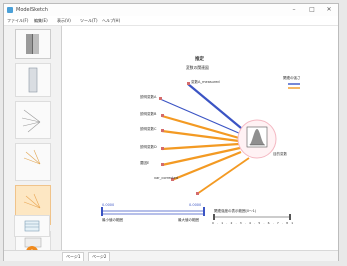 The image size is (347, 266). I want to click on node-label-4: 説明変数D, so click(148, 147).